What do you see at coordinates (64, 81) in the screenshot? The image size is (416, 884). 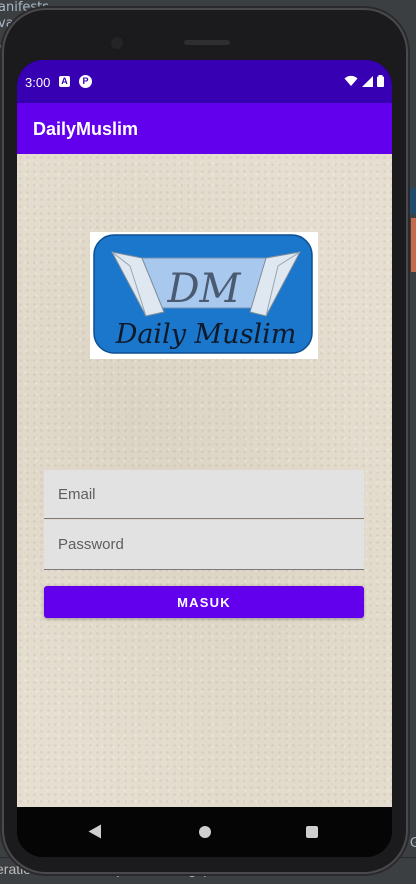 I see `android-a-icon: A` at bounding box center [64, 81].